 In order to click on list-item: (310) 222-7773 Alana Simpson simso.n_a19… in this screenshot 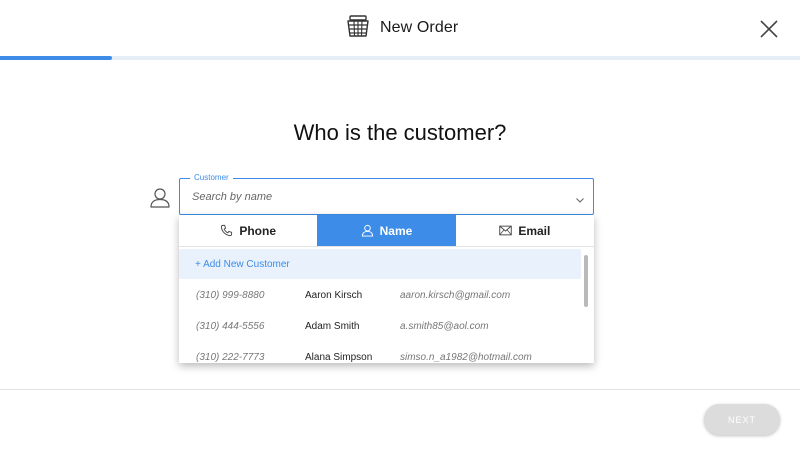, I will do `click(380, 352)`.